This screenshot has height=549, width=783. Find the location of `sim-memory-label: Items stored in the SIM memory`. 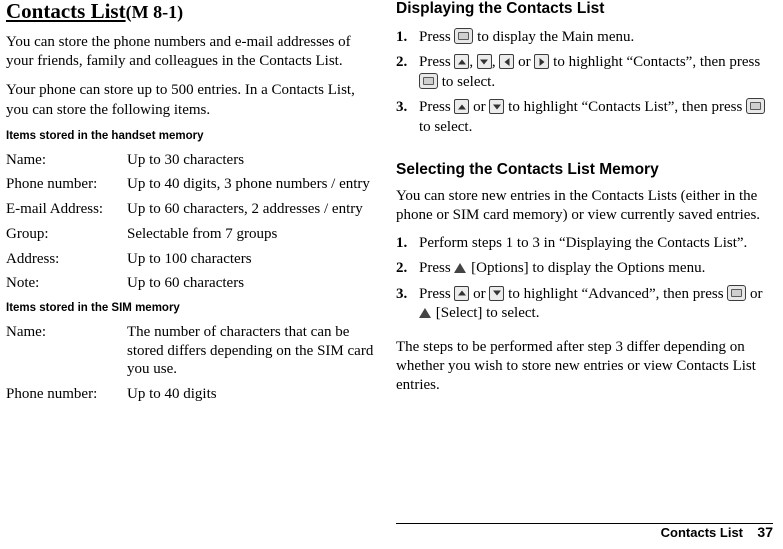

sim-memory-label: Items stored in the SIM memory is located at coordinates (93, 308).